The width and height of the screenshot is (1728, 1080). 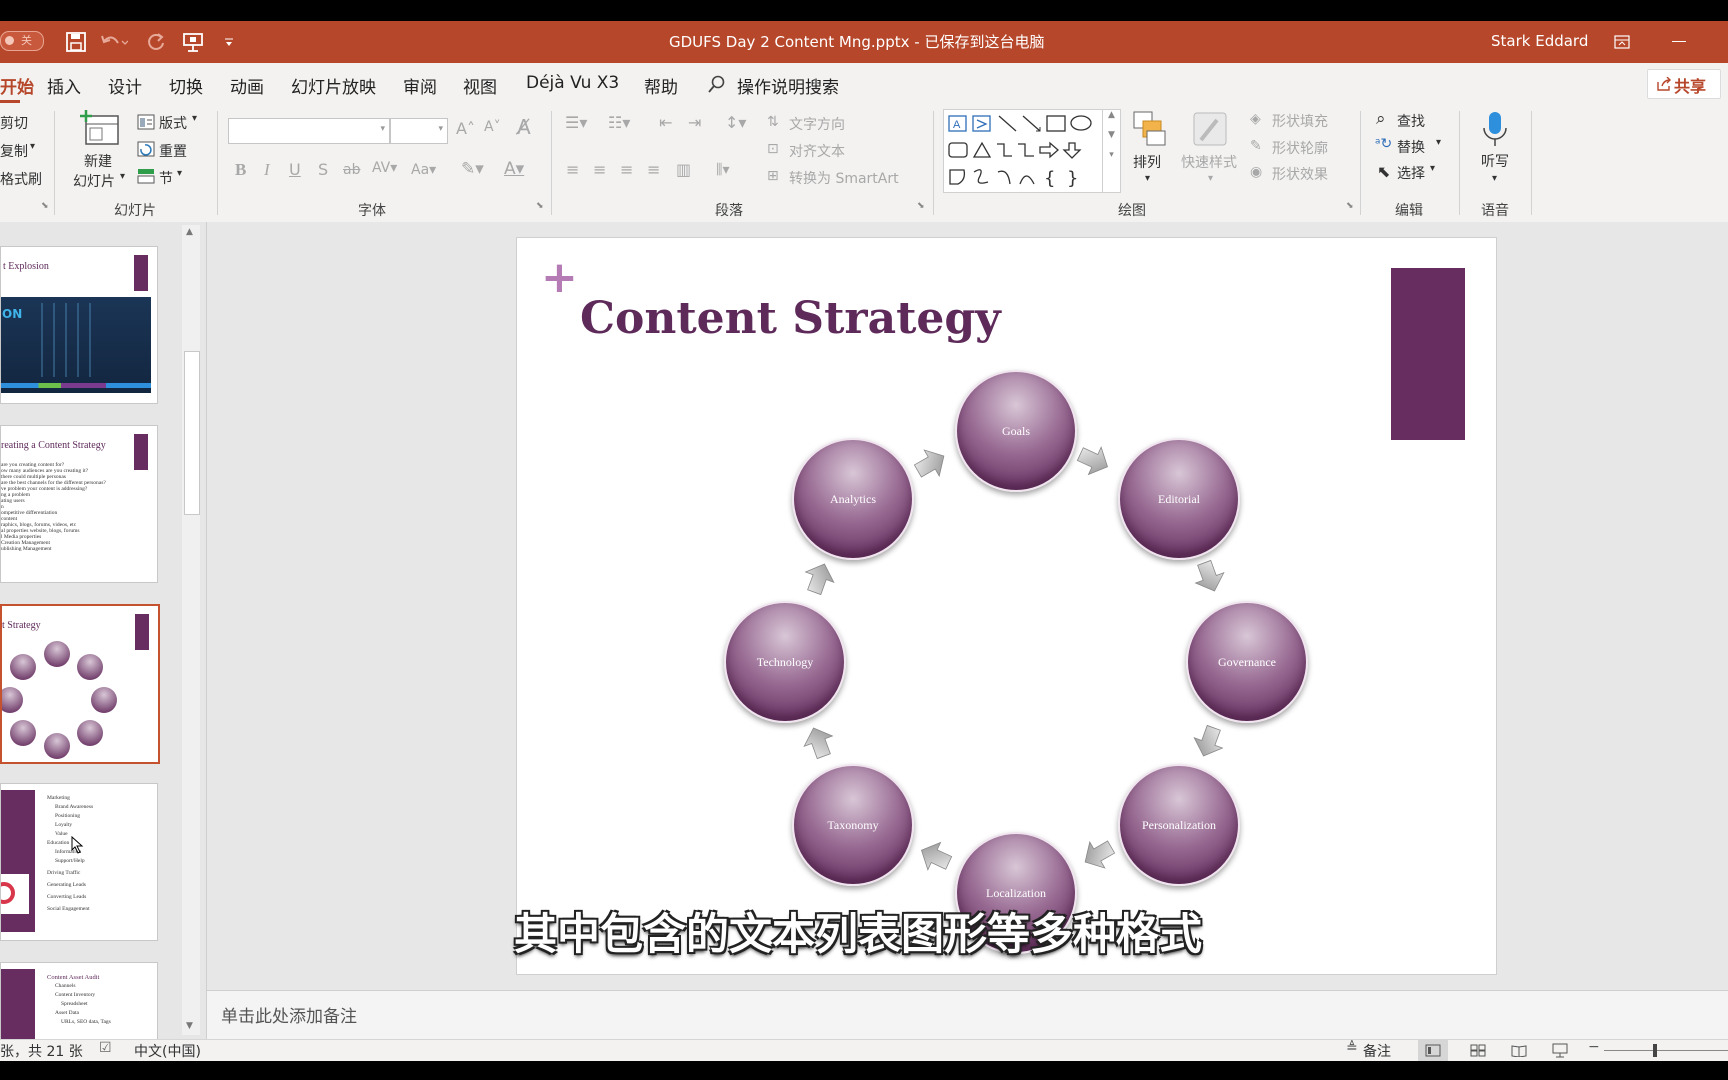 What do you see at coordinates (189, 232) in the screenshot?
I see `scroll-up-icon: ▲` at bounding box center [189, 232].